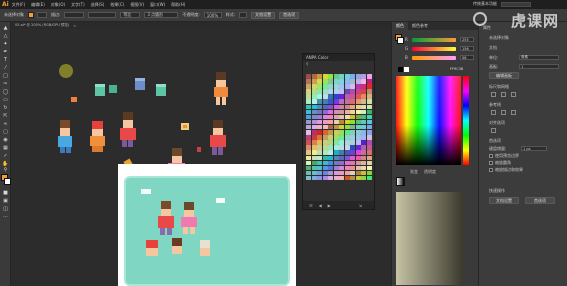 Image resolution: width=567 pixels, height=286 pixels. I want to click on tab-color-guide: 颜色参考, so click(420, 26).